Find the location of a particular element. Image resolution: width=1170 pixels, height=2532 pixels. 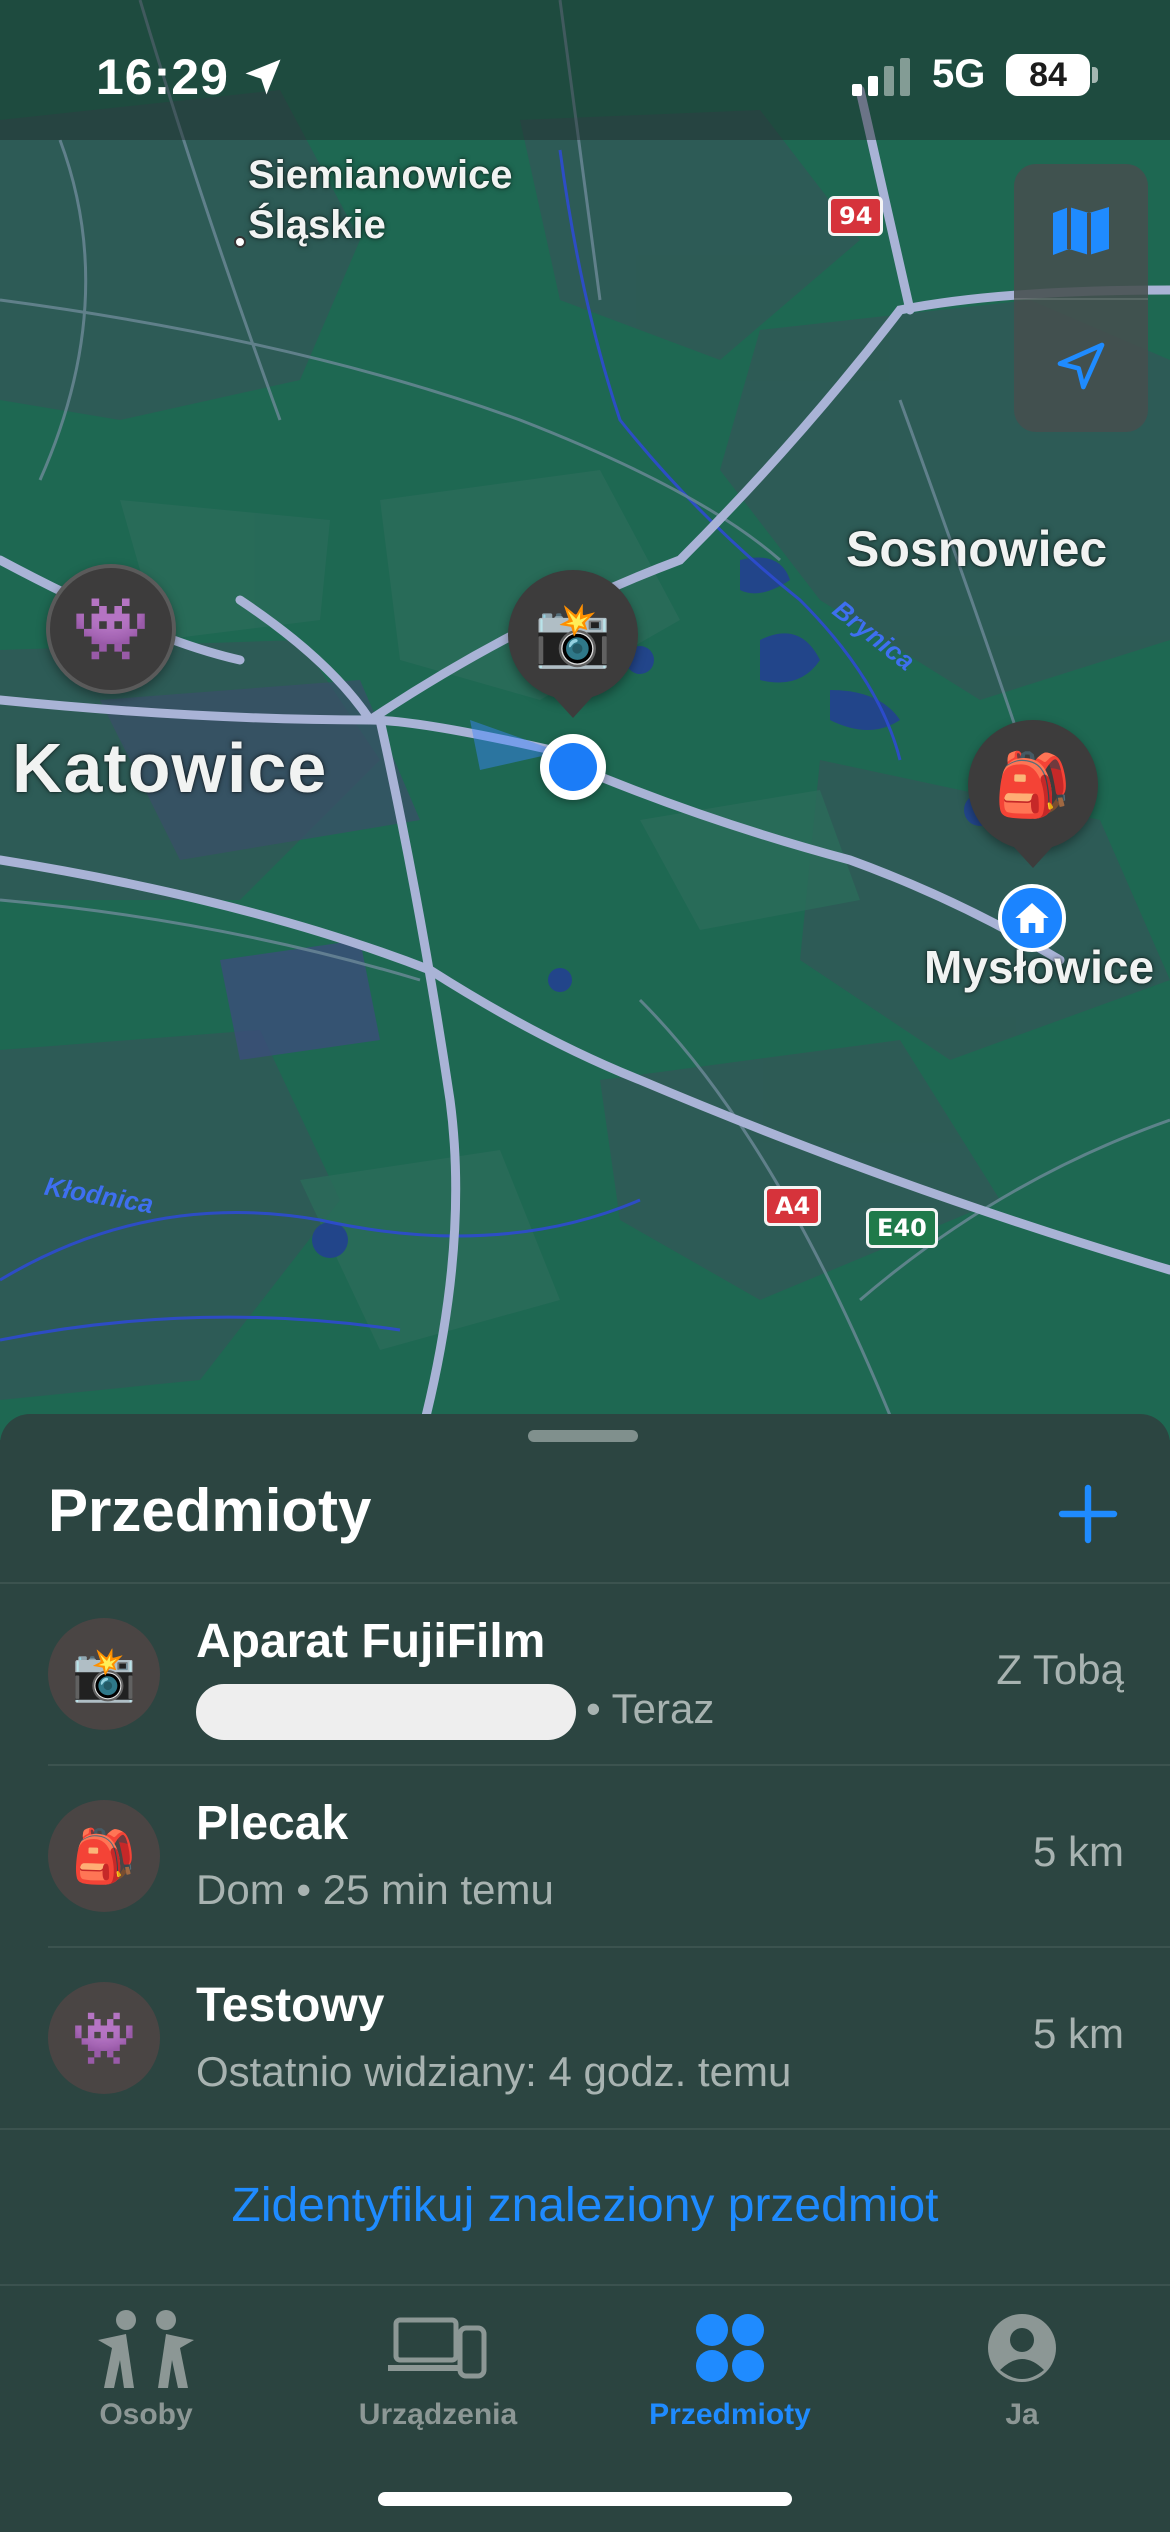

add-item-button is located at coordinates (1088, 1514).